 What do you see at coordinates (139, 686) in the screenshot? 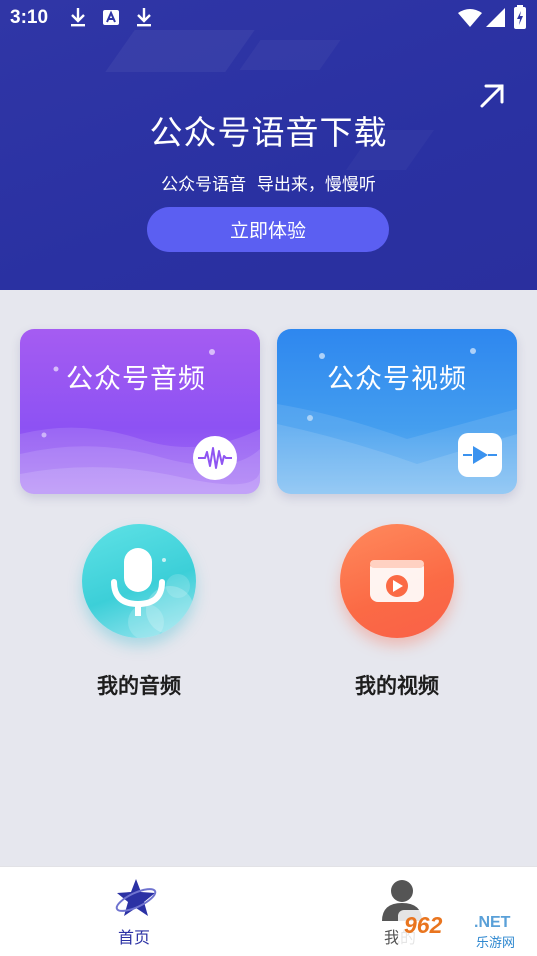
I see `shortcut-label: 我的音频` at bounding box center [139, 686].